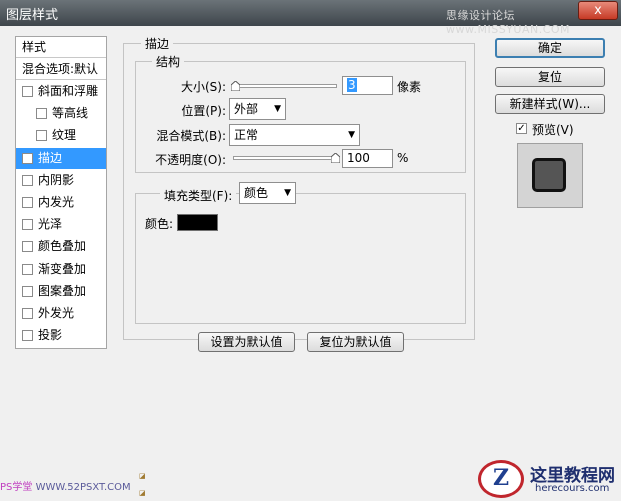 This screenshot has width=621, height=501. I want to click on fill-type-select: 颜色 ▼, so click(267, 193).